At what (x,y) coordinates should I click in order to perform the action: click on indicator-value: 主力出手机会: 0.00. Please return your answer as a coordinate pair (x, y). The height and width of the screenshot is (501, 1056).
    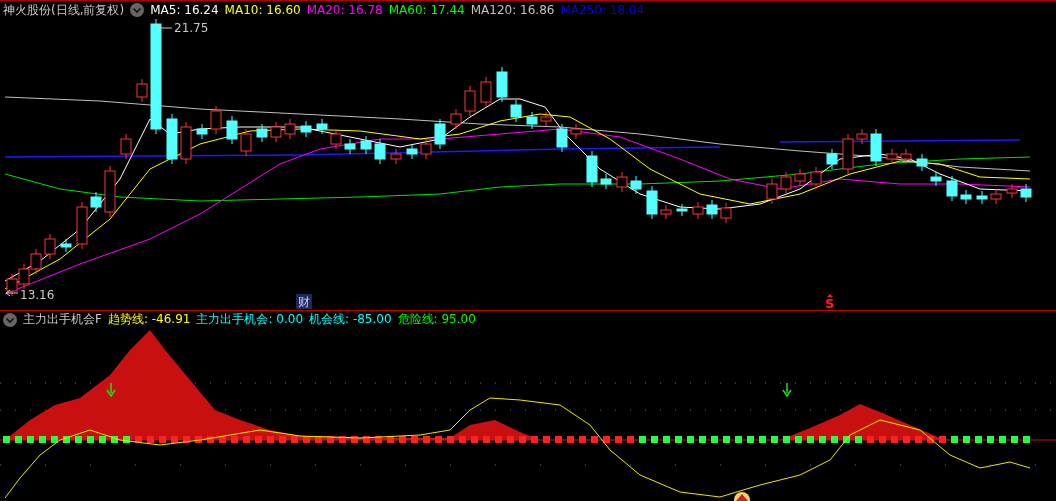
    Looking at the image, I should click on (250, 319).